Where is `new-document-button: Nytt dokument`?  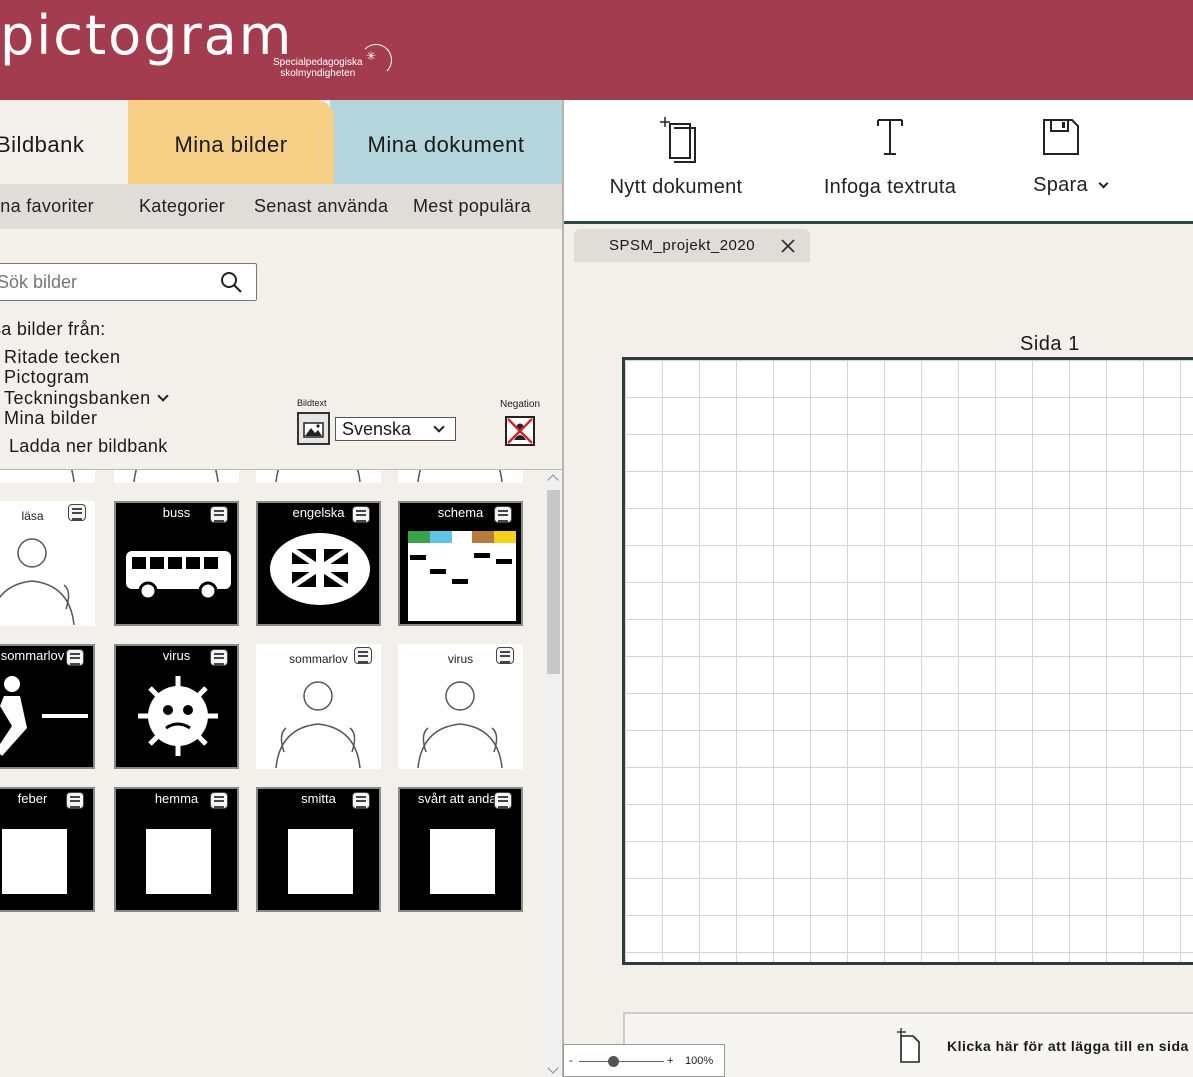 new-document-button: Nytt dokument is located at coordinates (676, 160).